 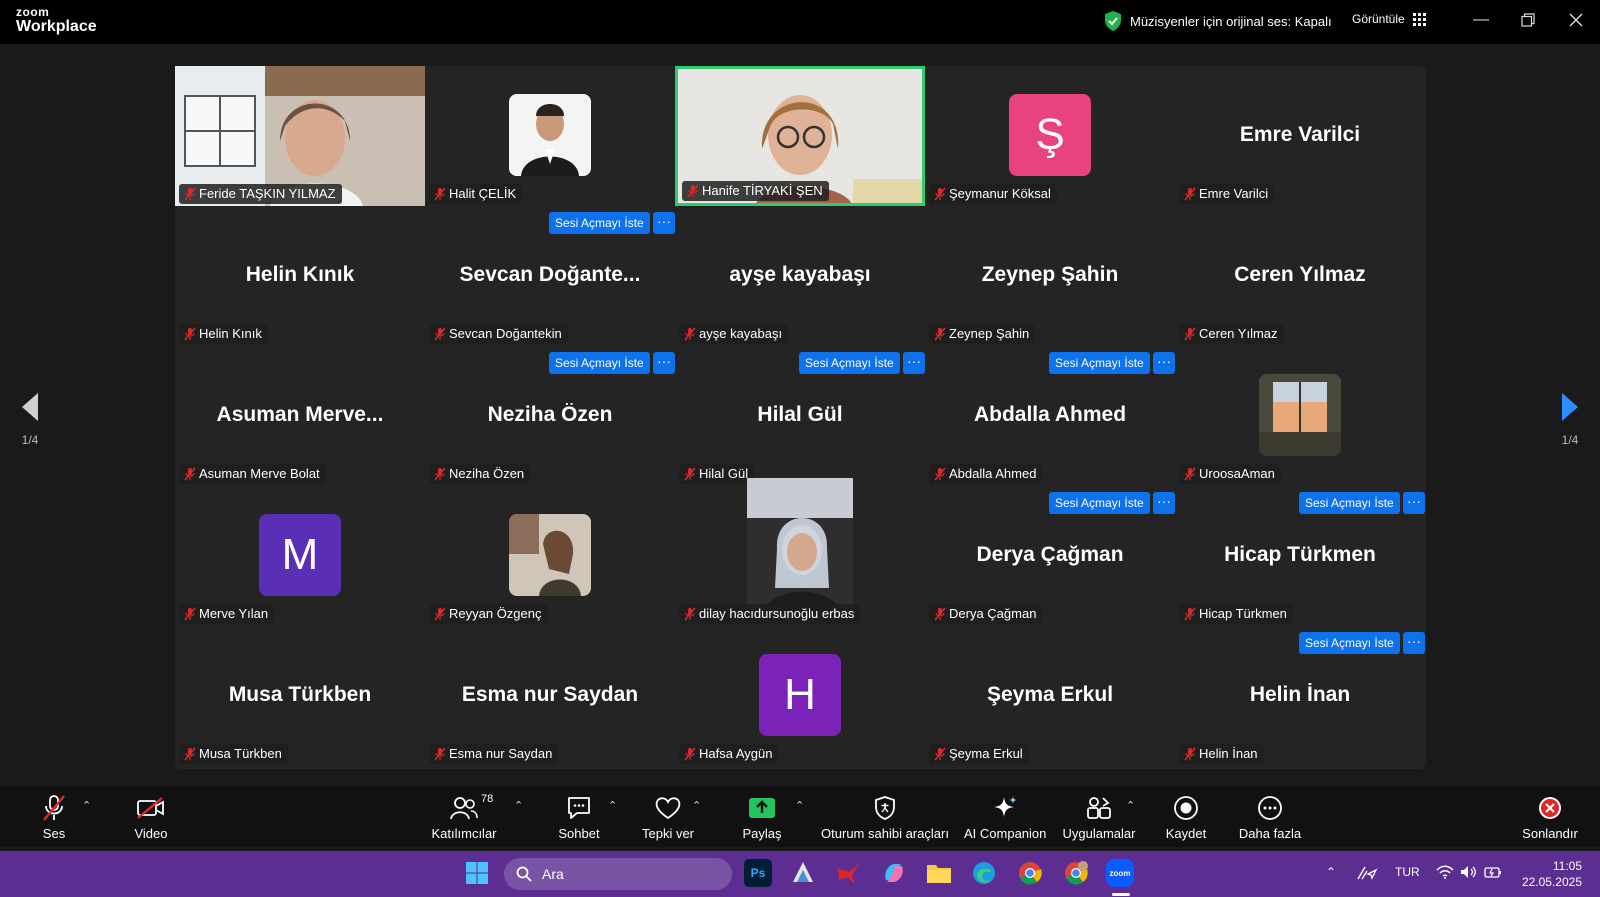 I want to click on participant-tile: Zeynep Şahin Zeynep Şahin, so click(x=1050, y=276).